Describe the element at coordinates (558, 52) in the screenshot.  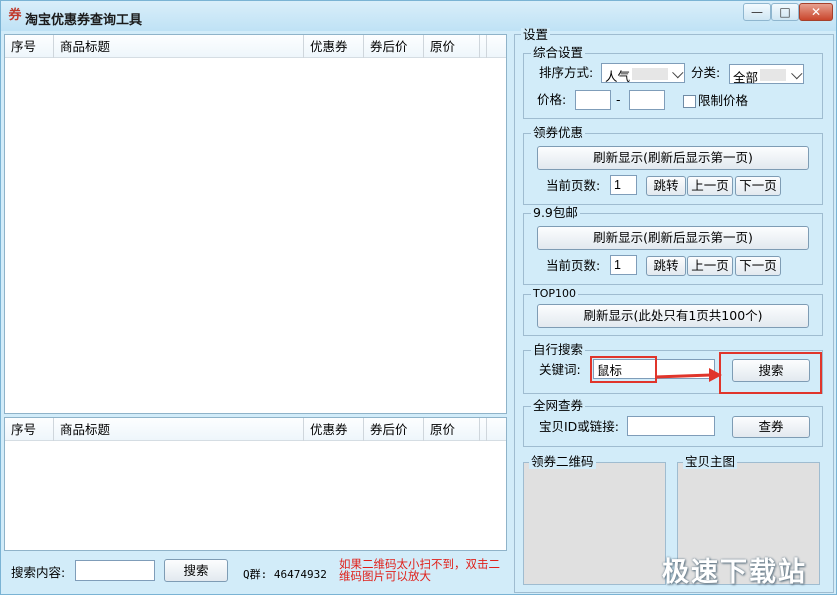
I see `general-settings-title: 综合设置` at that location.